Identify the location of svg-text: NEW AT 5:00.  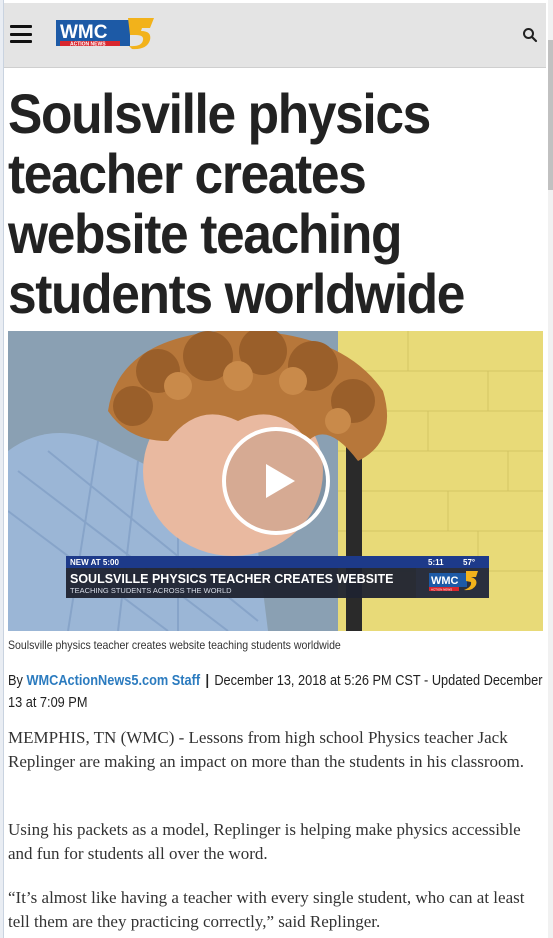
(94, 562).